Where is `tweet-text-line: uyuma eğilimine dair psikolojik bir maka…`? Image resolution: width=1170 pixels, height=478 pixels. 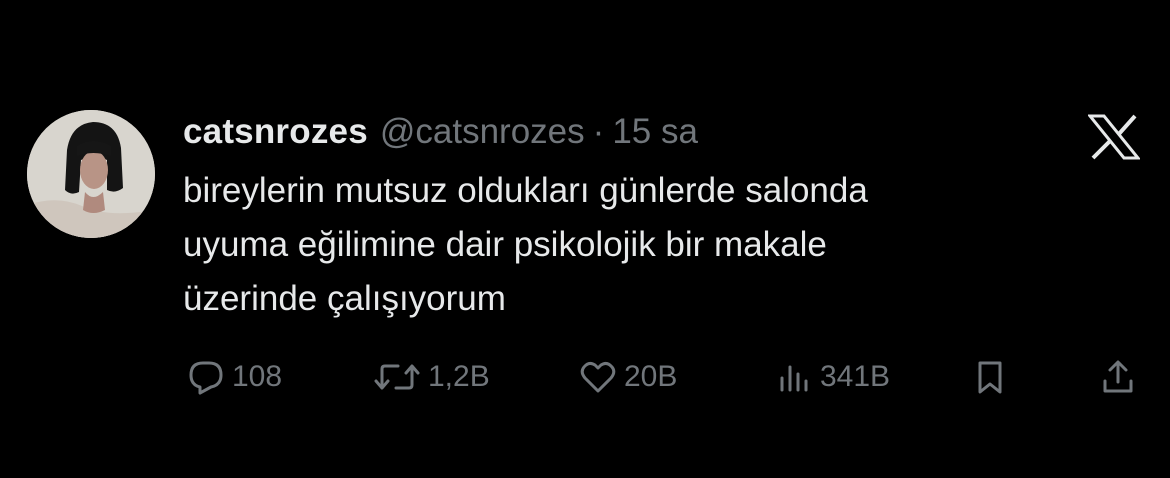 tweet-text-line: uyuma eğilimine dair psikolojik bir maka… is located at coordinates (505, 244).